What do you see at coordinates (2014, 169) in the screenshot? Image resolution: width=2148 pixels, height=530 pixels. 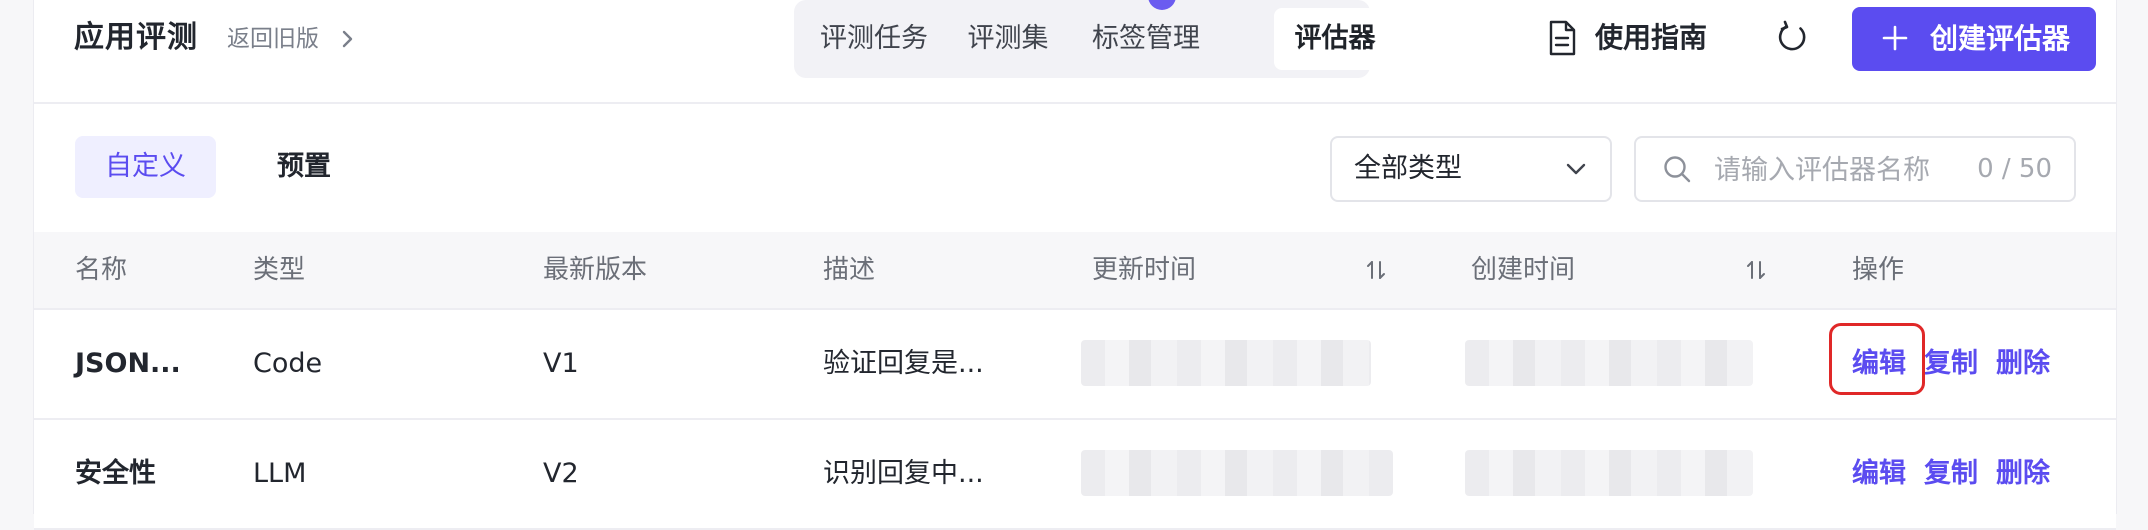 I see `search-char-counter: 0 / 50` at bounding box center [2014, 169].